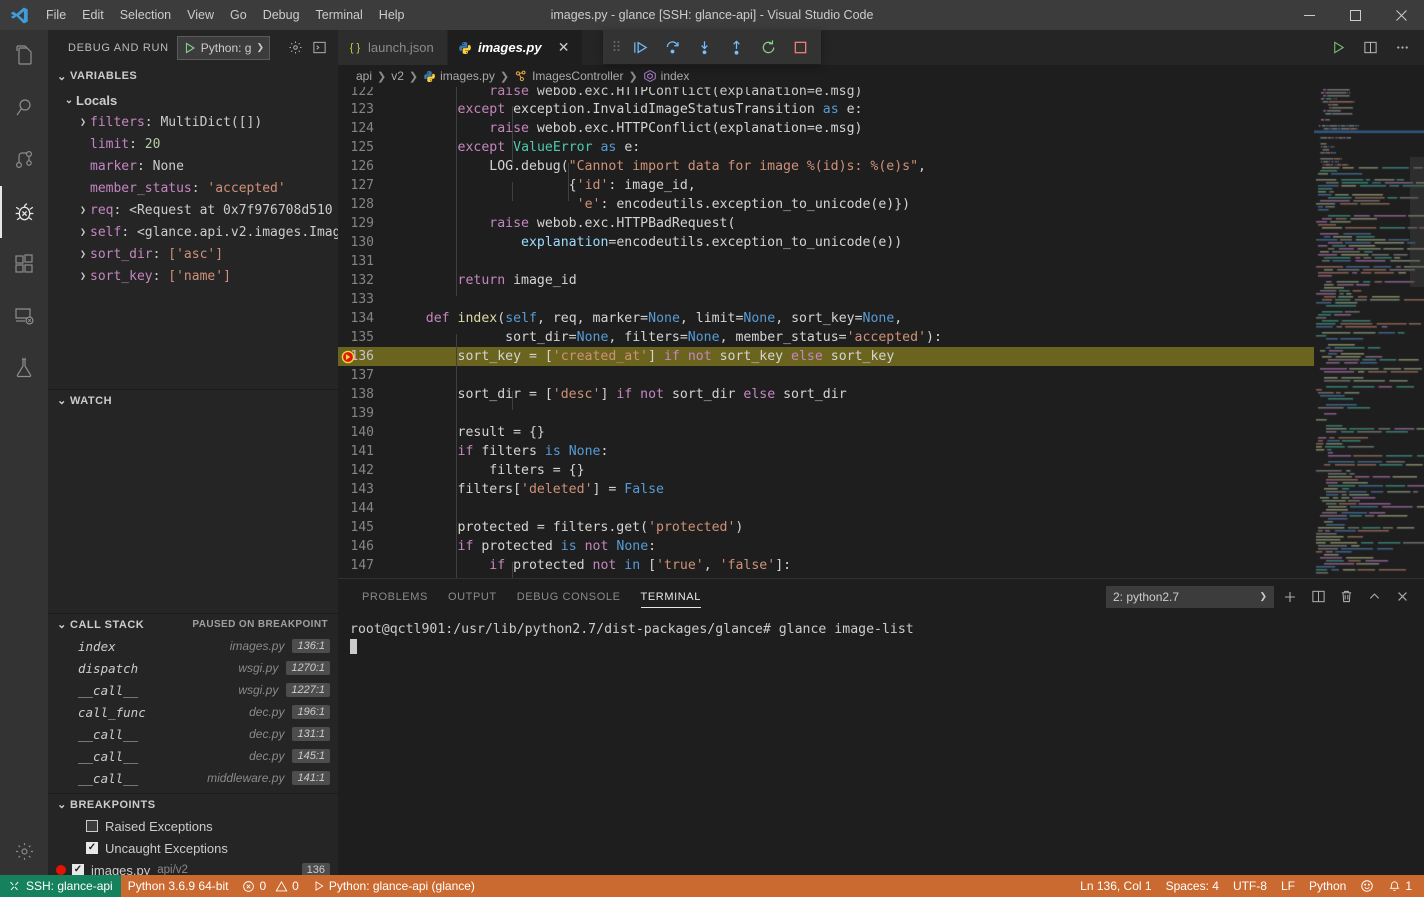 The width and height of the screenshot is (1424, 897). Describe the element at coordinates (193, 646) in the screenshot. I see `callstack-frame: index images.py 136:1` at that location.